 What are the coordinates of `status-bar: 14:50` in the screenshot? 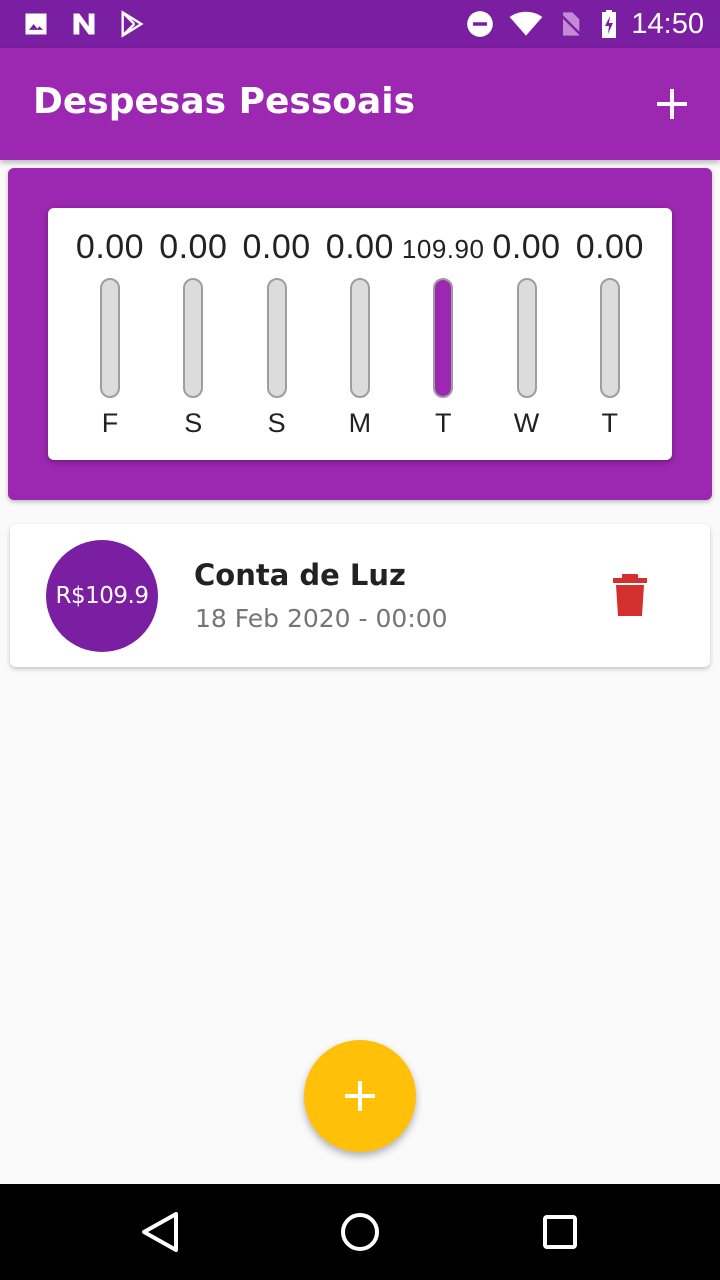 It's located at (360, 24).